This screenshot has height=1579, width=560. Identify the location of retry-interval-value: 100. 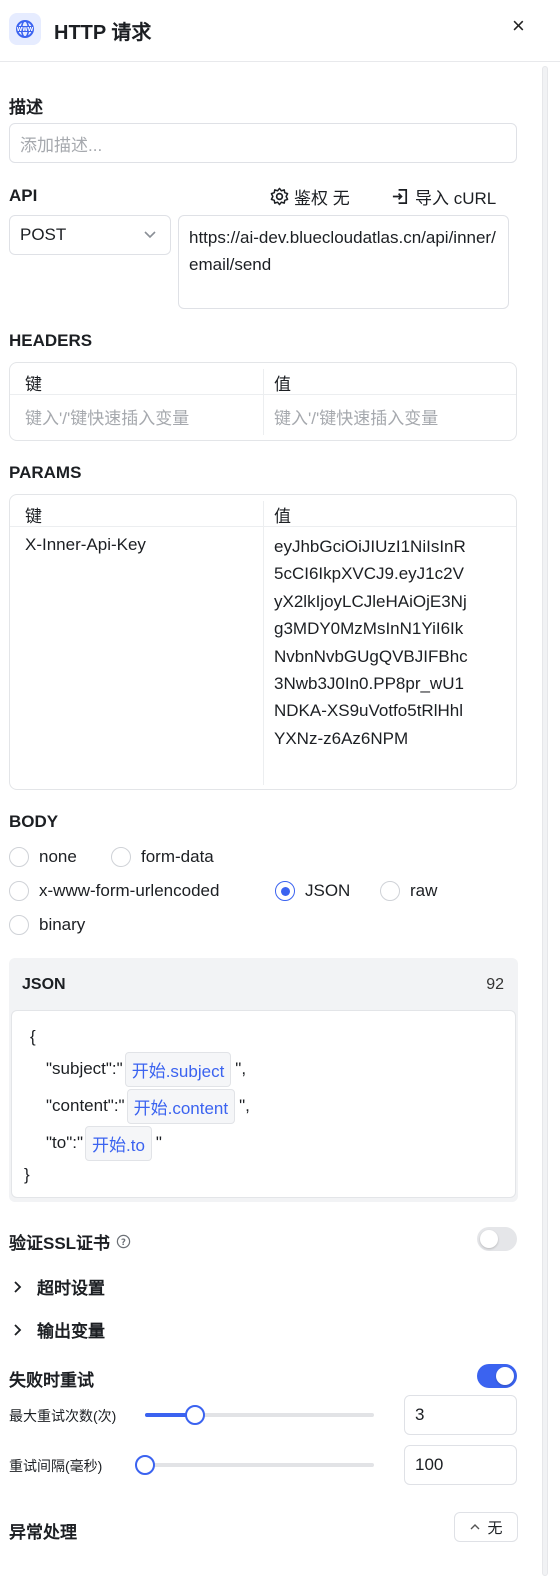
(429, 1464).